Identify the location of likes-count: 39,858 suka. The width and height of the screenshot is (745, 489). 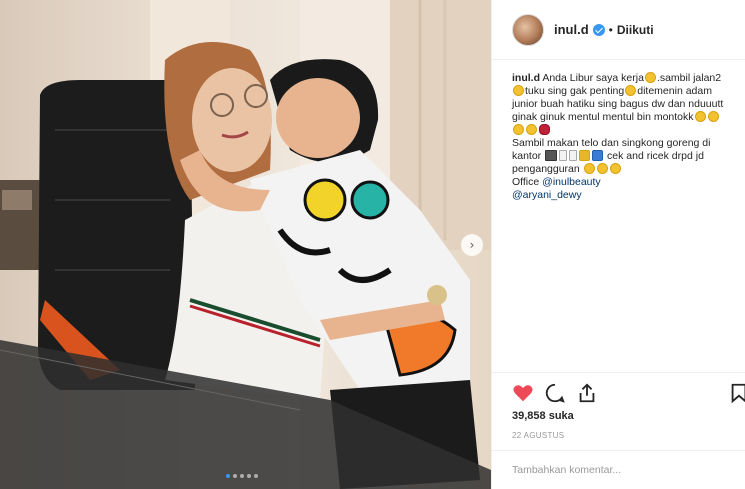
(543, 416).